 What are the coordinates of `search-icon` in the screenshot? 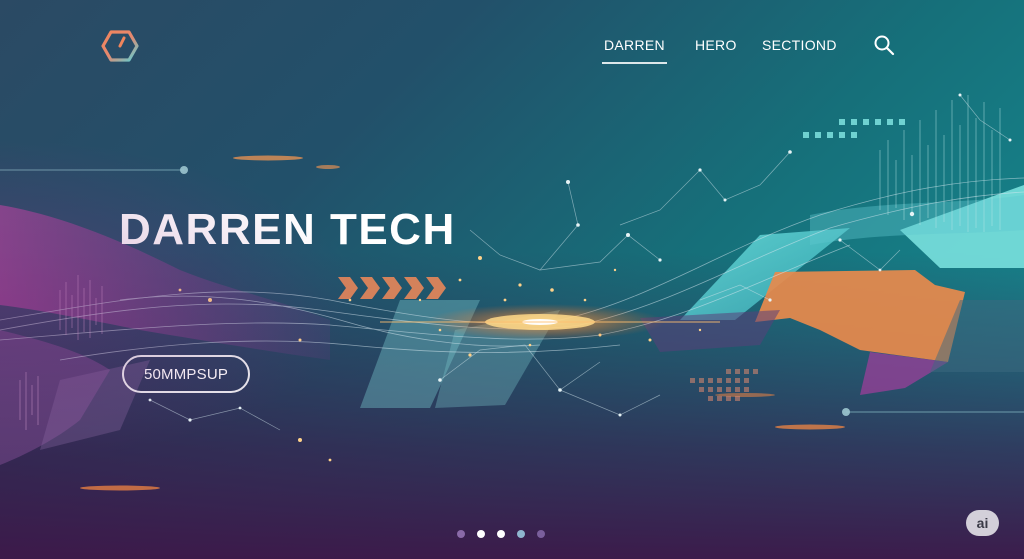 It's located at (884, 45).